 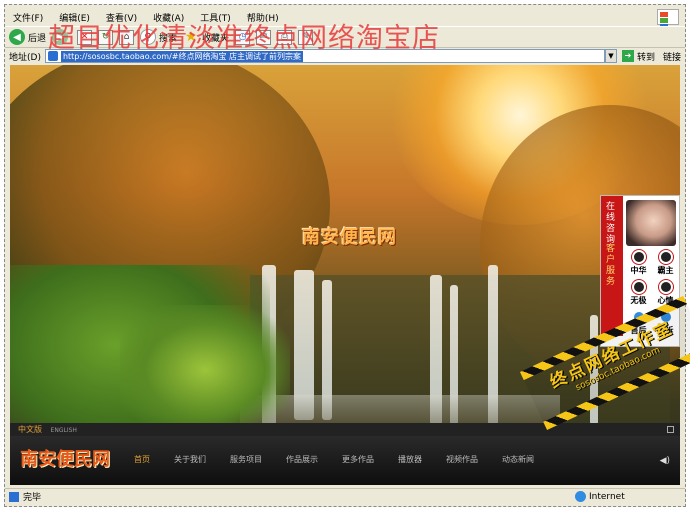 What do you see at coordinates (52, 56) in the screenshot?
I see `page-icon` at bounding box center [52, 56].